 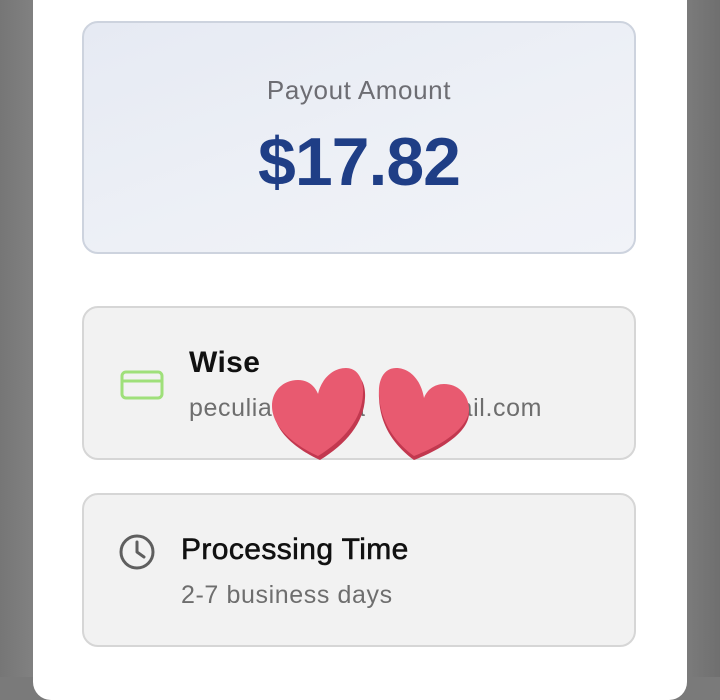 I want to click on processing-time-title: Processing Time, so click(x=295, y=550).